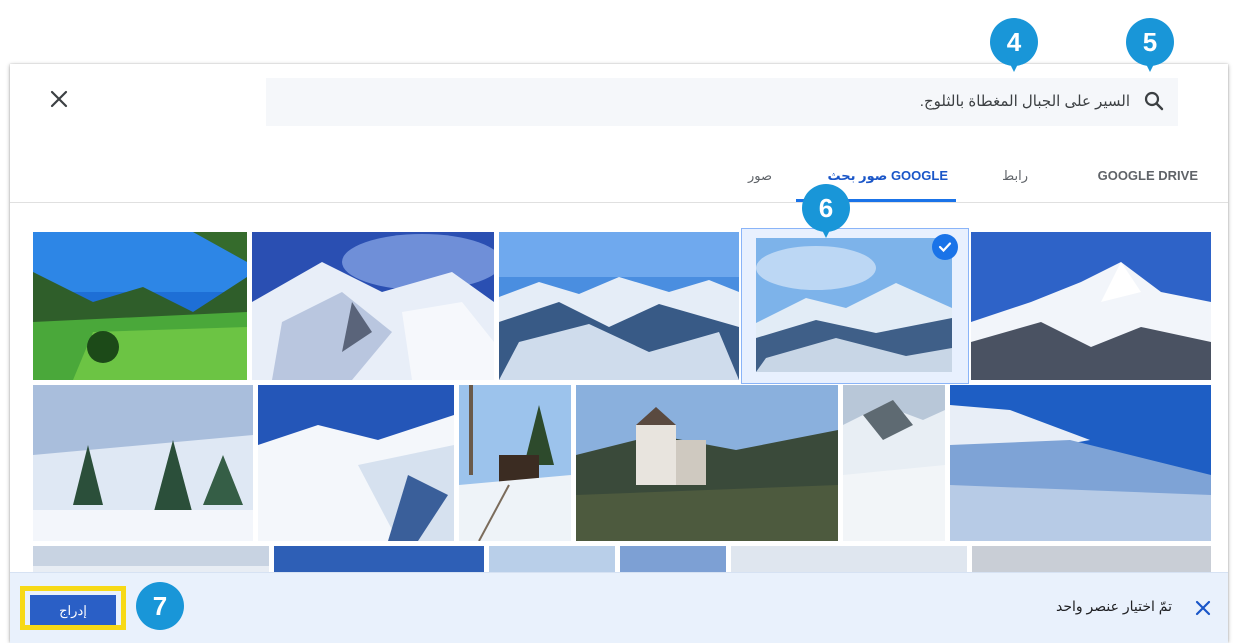  What do you see at coordinates (73, 610) in the screenshot?
I see `insert-button: إدراج` at bounding box center [73, 610].